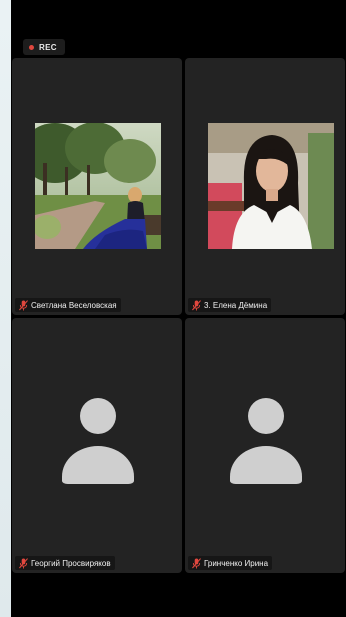 The height and width of the screenshot is (617, 346). I want to click on participant-name-tag: 3. Елена Дёмина, so click(230, 305).